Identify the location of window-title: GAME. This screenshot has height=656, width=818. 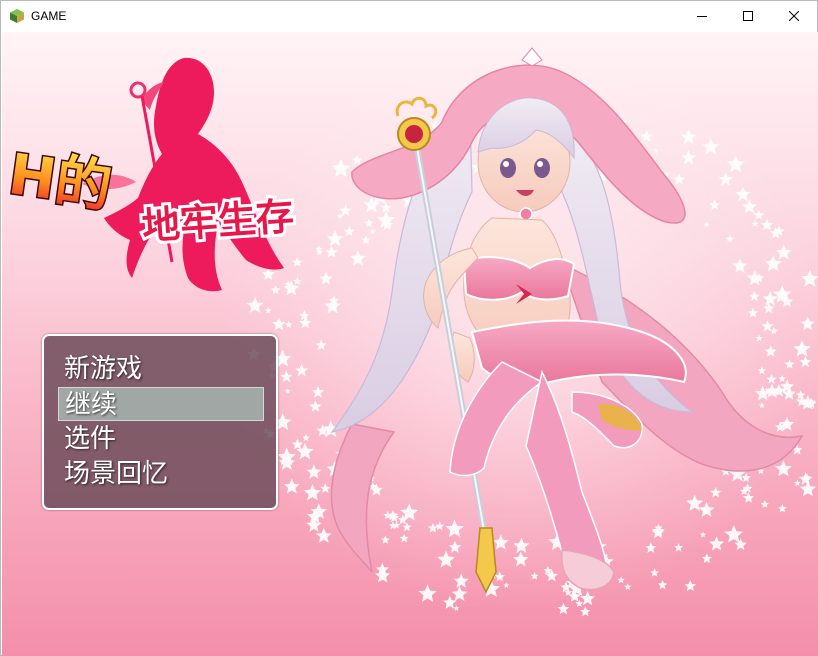
(49, 16).